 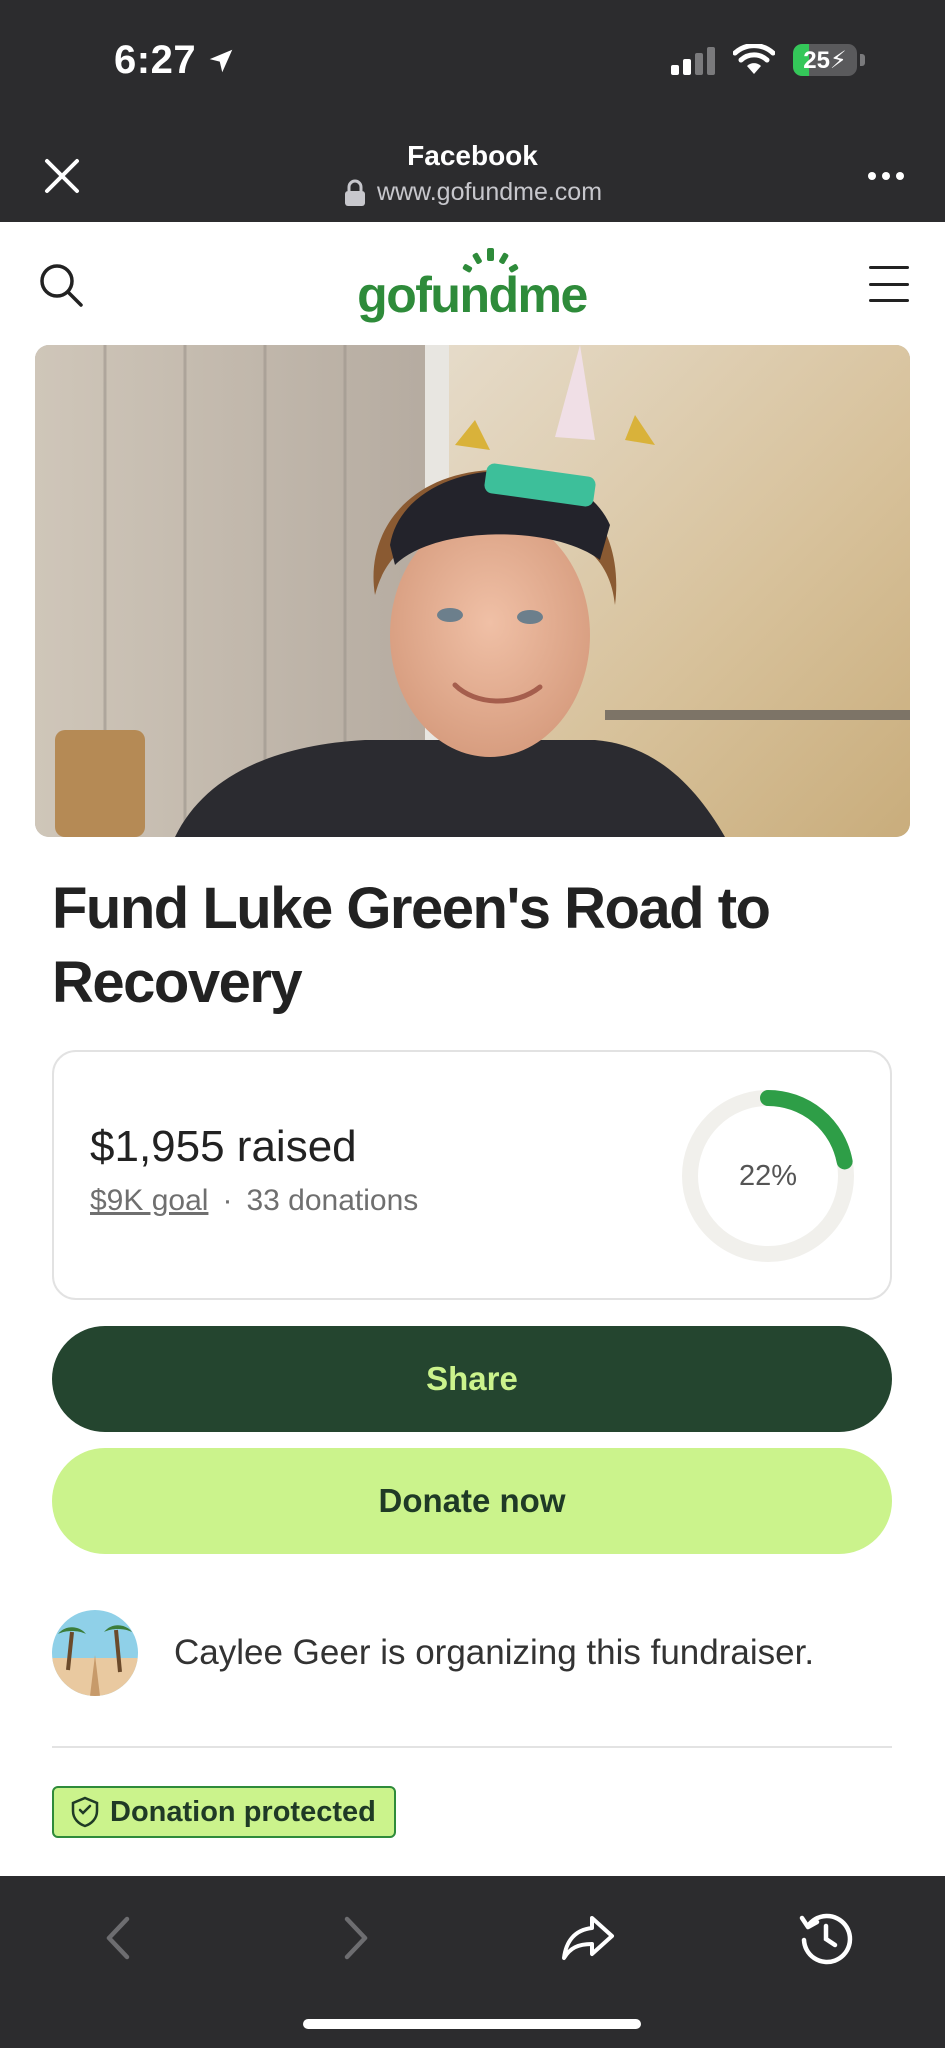 What do you see at coordinates (155, 60) in the screenshot?
I see `status-time-text: 6:27` at bounding box center [155, 60].